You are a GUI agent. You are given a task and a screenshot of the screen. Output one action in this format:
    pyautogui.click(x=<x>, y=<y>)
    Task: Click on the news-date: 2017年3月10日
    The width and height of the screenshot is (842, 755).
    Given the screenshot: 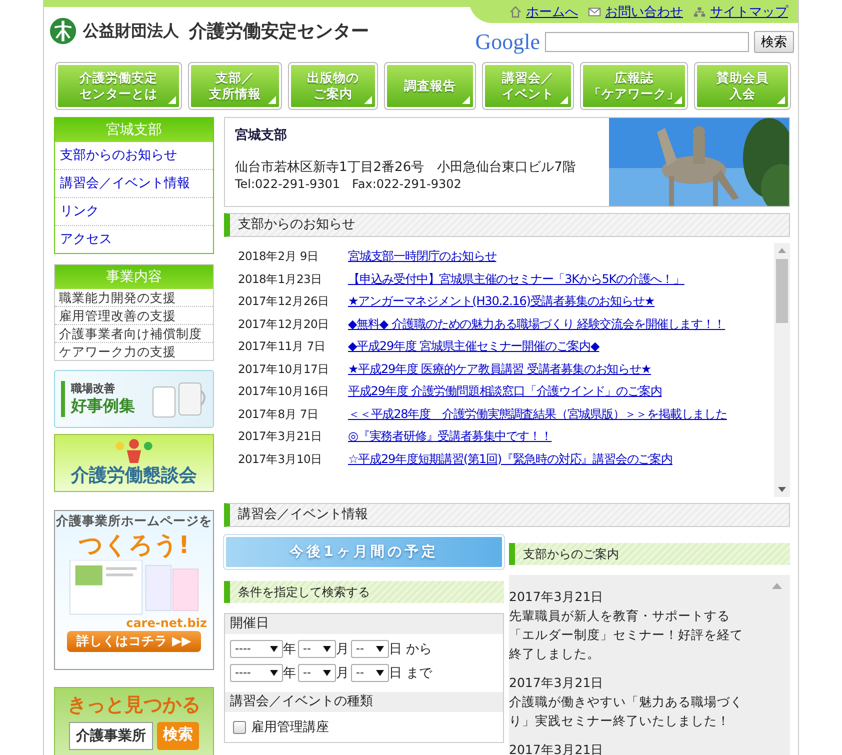 What is the action you would take?
    pyautogui.click(x=281, y=458)
    